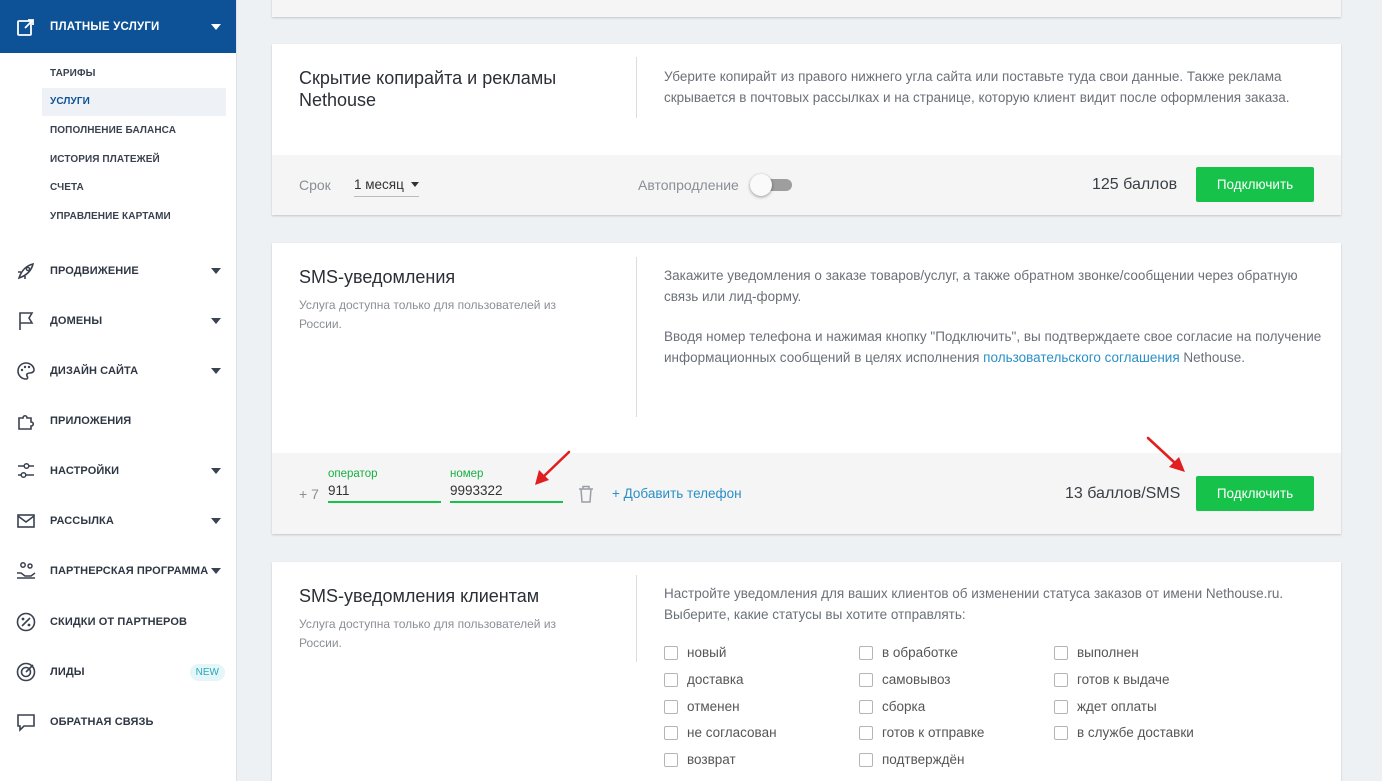 The height and width of the screenshot is (781, 1382). What do you see at coordinates (129, 571) in the screenshot?
I see `sidebar-item-label: ПАРТНЕРСКАЯ ПРОГРАММА` at bounding box center [129, 571].